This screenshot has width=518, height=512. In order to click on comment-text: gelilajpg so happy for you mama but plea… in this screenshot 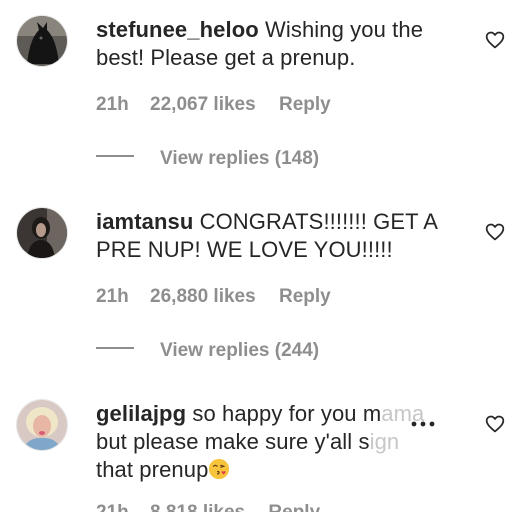, I will do `click(281, 442)`.